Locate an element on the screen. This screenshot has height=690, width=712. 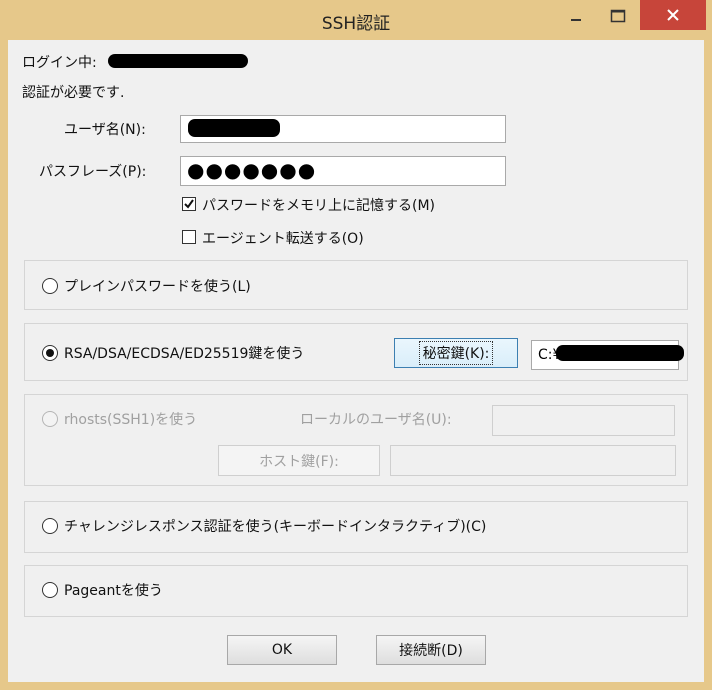
agent-forward-label: エージェント転送する(O) is located at coordinates (283, 238).